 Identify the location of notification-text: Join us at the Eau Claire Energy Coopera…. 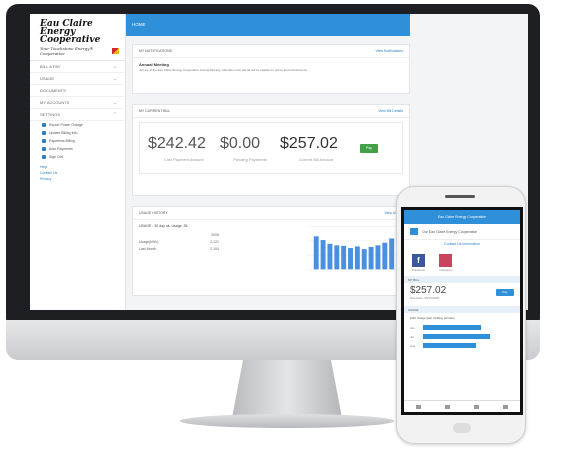
(223, 70).